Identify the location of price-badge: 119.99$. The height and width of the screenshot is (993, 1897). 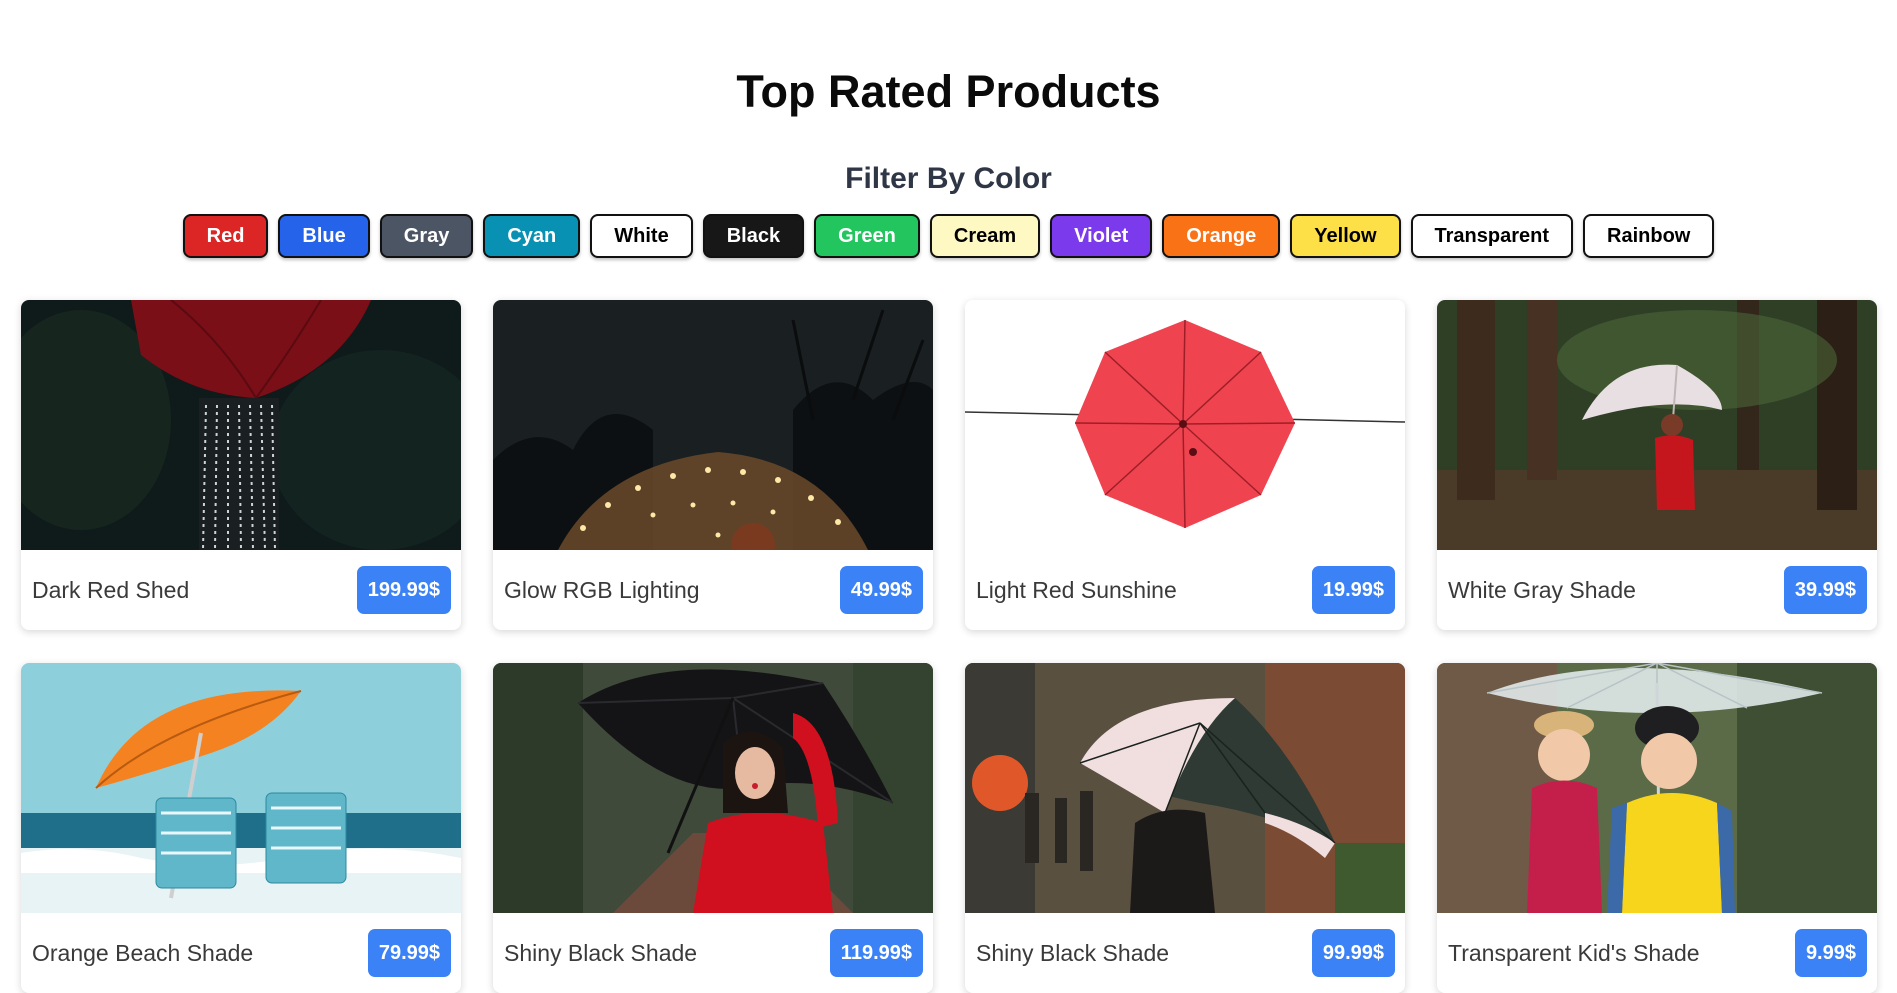
(876, 953).